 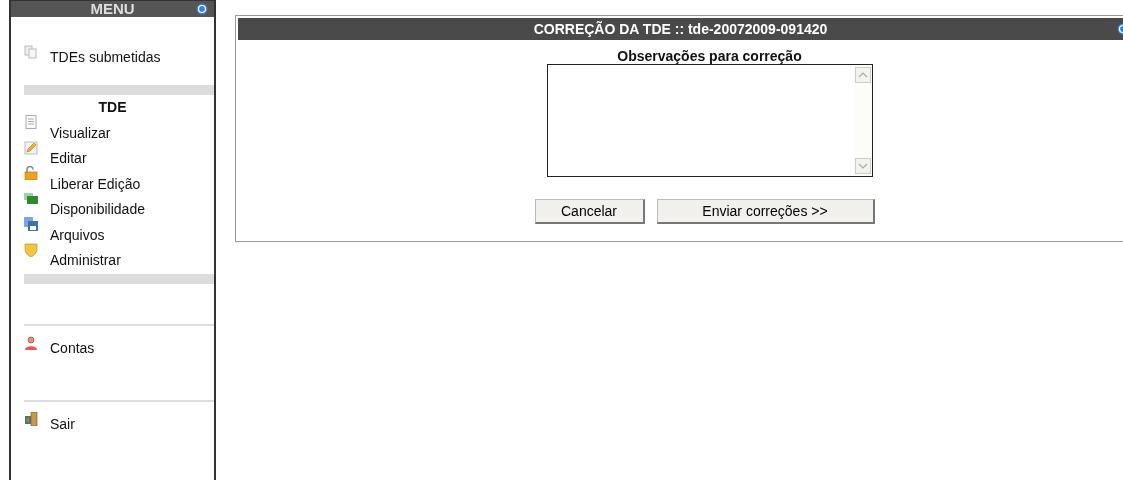 What do you see at coordinates (112, 128) in the screenshot?
I see `menu-item: Visualizar` at bounding box center [112, 128].